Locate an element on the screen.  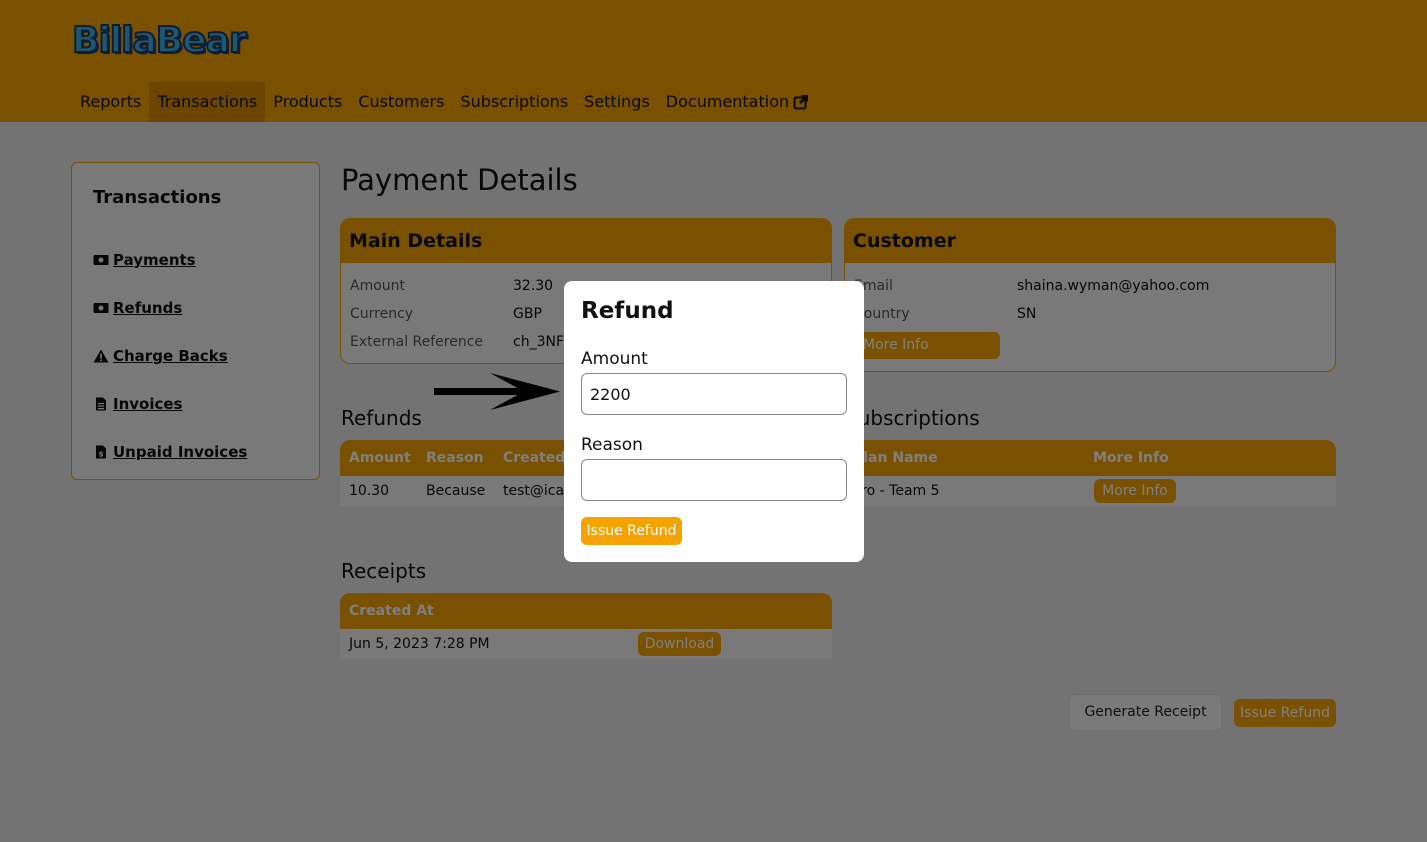
refund-reason-input is located at coordinates (714, 480).